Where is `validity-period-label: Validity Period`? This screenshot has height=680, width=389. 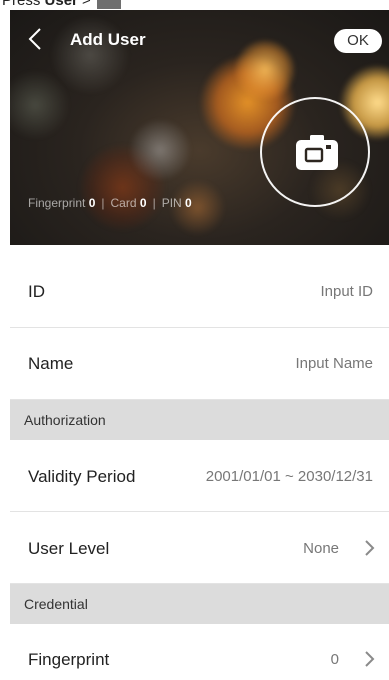 validity-period-label: Validity Period is located at coordinates (82, 476).